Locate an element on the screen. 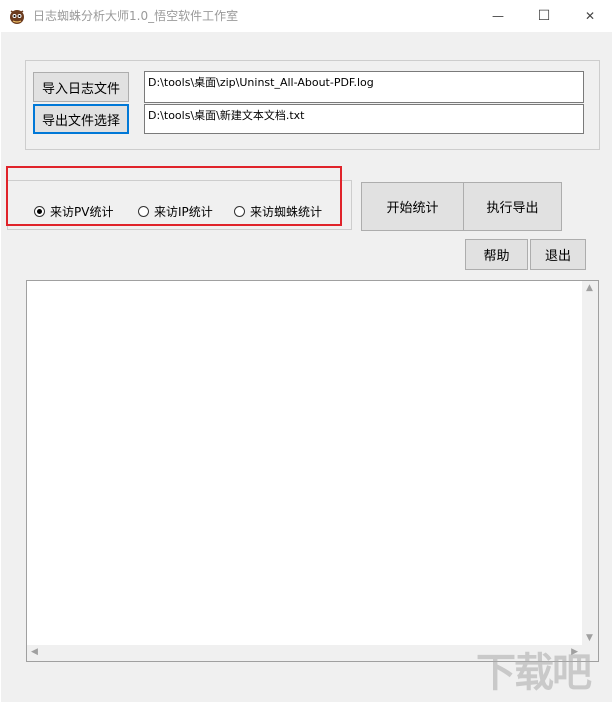 The height and width of the screenshot is (703, 613). maximize-icon: ☐ is located at coordinates (544, 16).